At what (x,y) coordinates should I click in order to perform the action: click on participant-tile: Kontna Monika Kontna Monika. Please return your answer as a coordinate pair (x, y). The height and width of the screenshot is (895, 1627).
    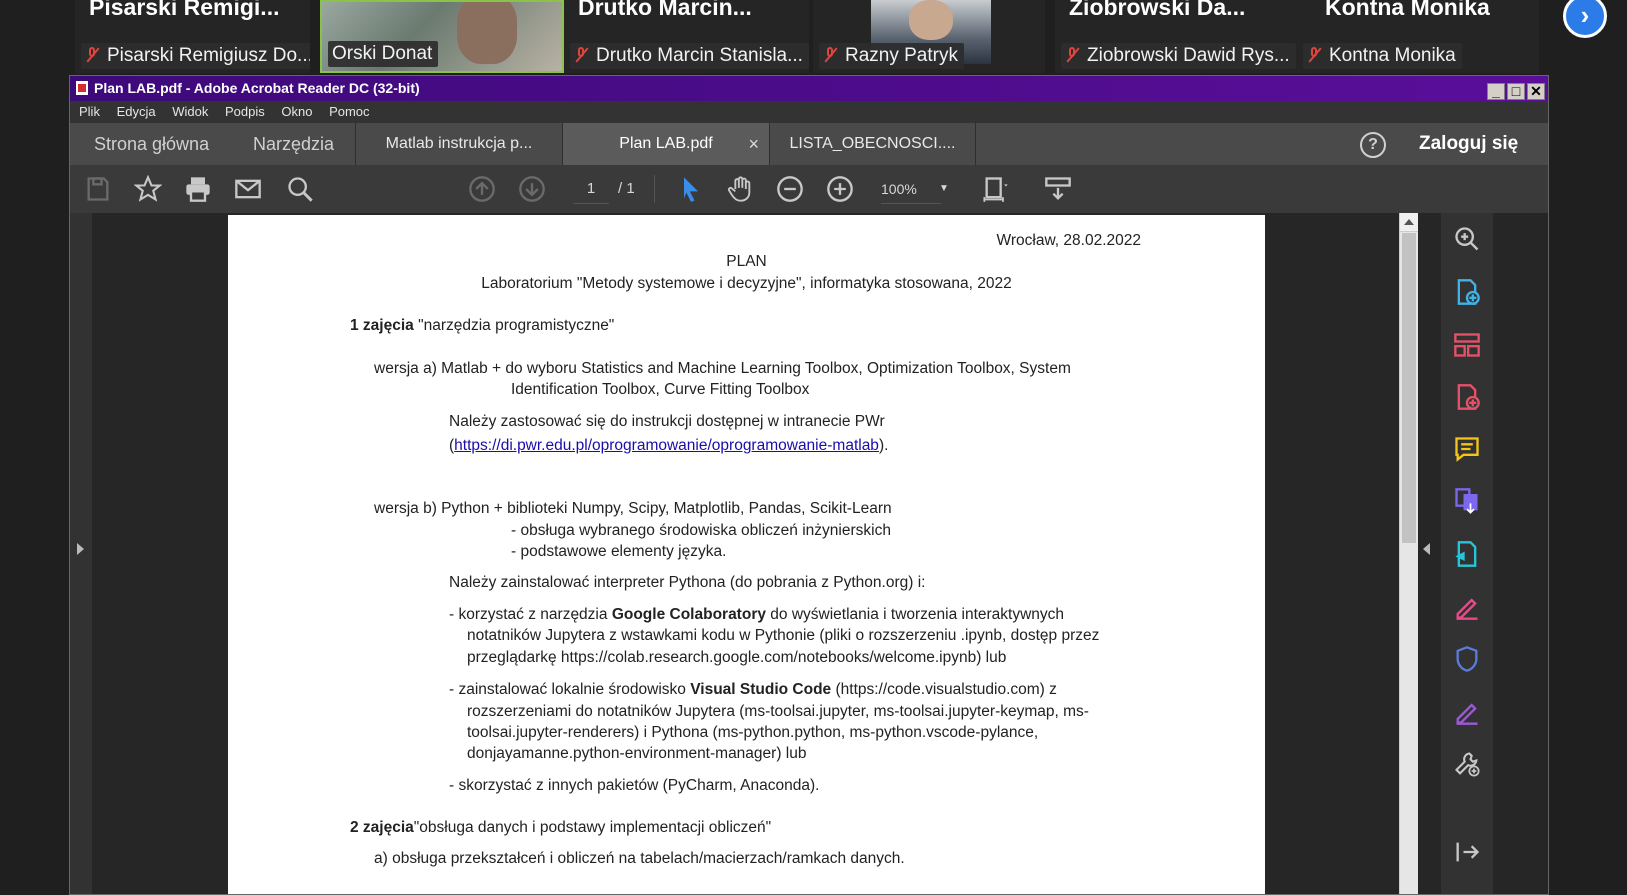
    Looking at the image, I should click on (1418, 36).